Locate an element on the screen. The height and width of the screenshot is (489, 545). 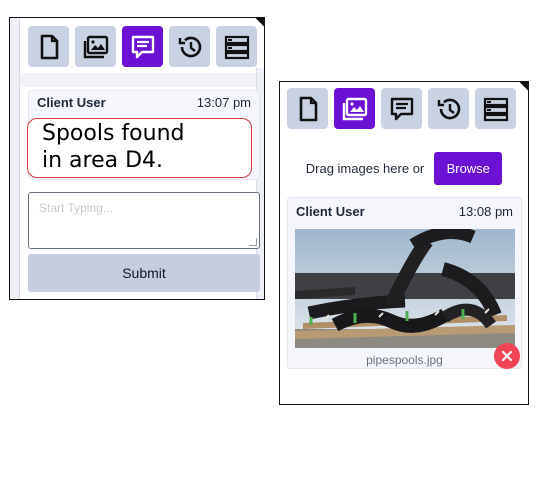
message-header: Client User 13:07 pm is located at coordinates (144, 102).